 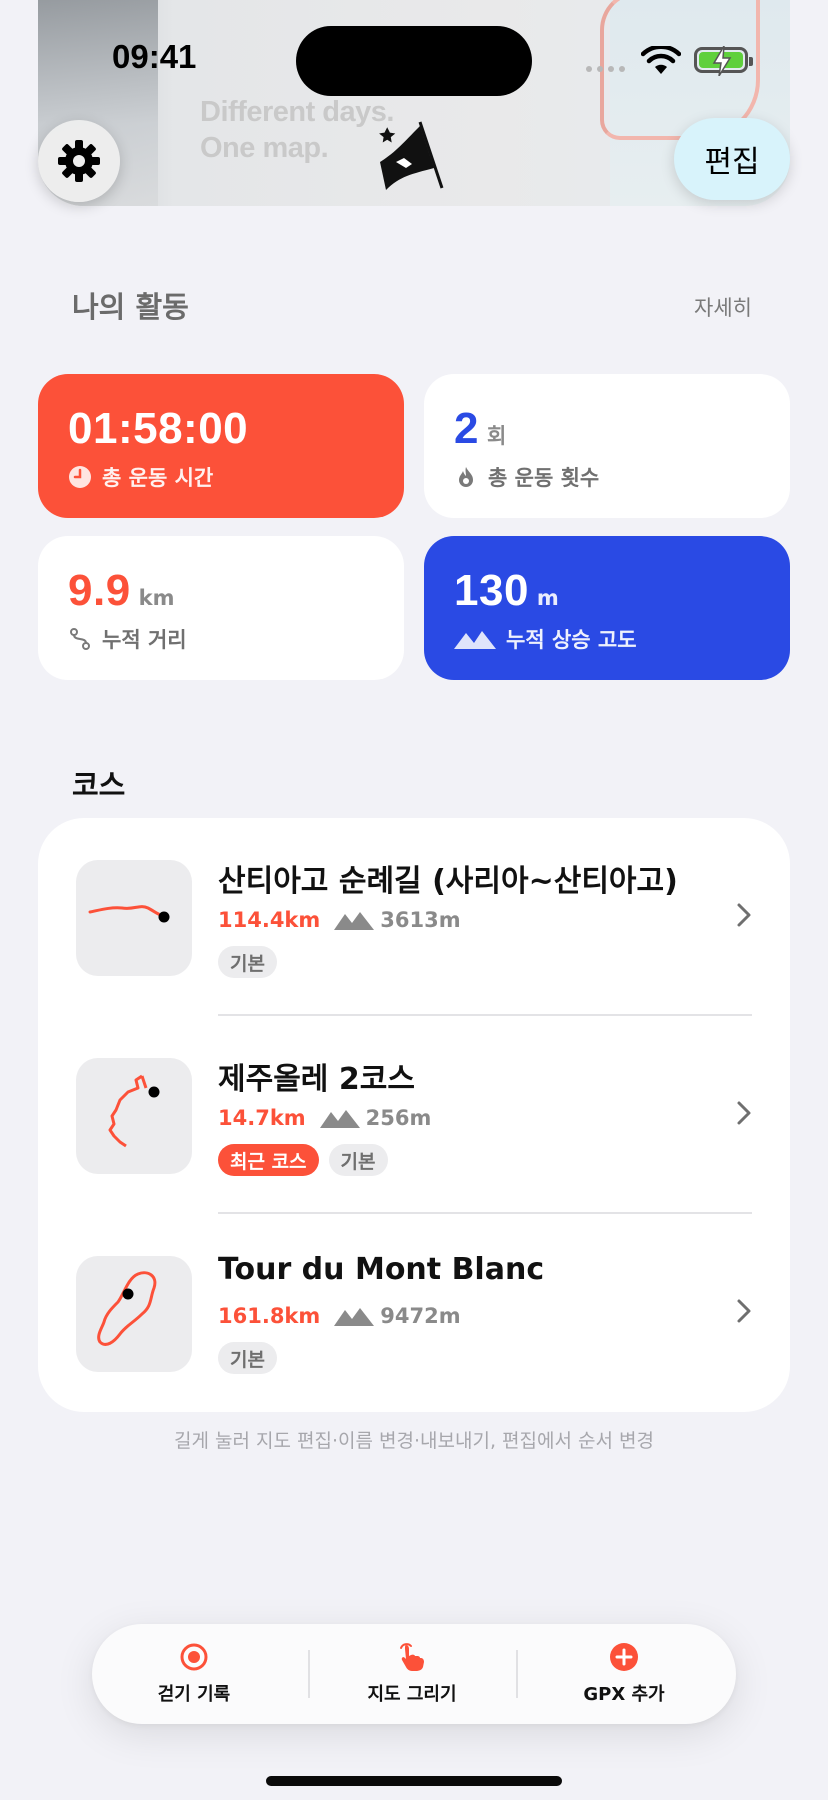 I want to click on course-meta: 14.7km 256m, so click(x=324, y=1118).